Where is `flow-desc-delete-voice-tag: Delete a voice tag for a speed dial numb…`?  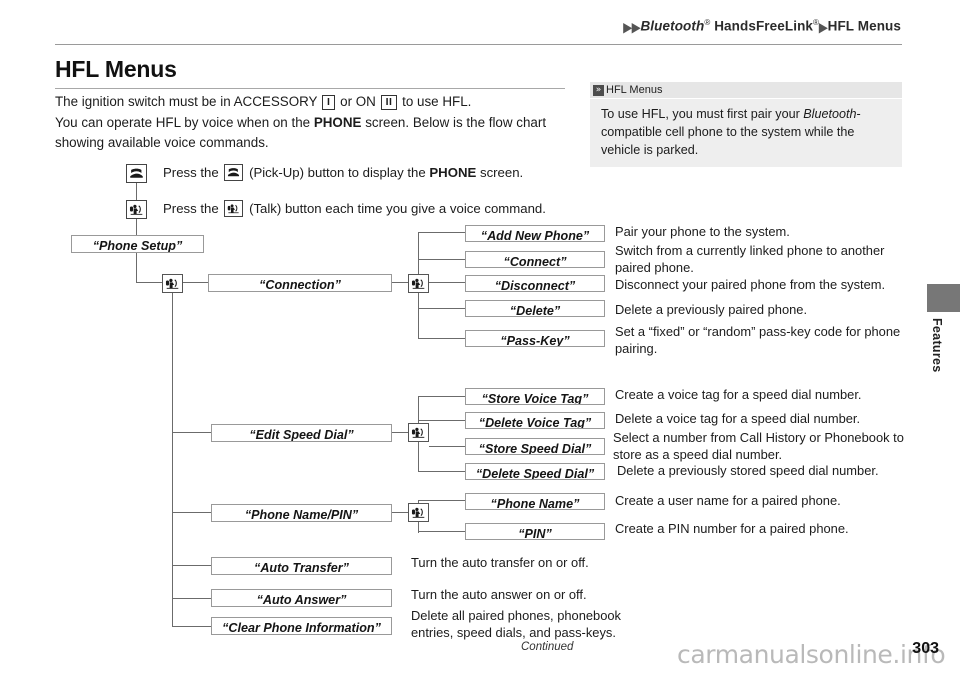
flow-desc-delete-voice-tag: Delete a voice tag for a speed dial numb… is located at coordinates (738, 418).